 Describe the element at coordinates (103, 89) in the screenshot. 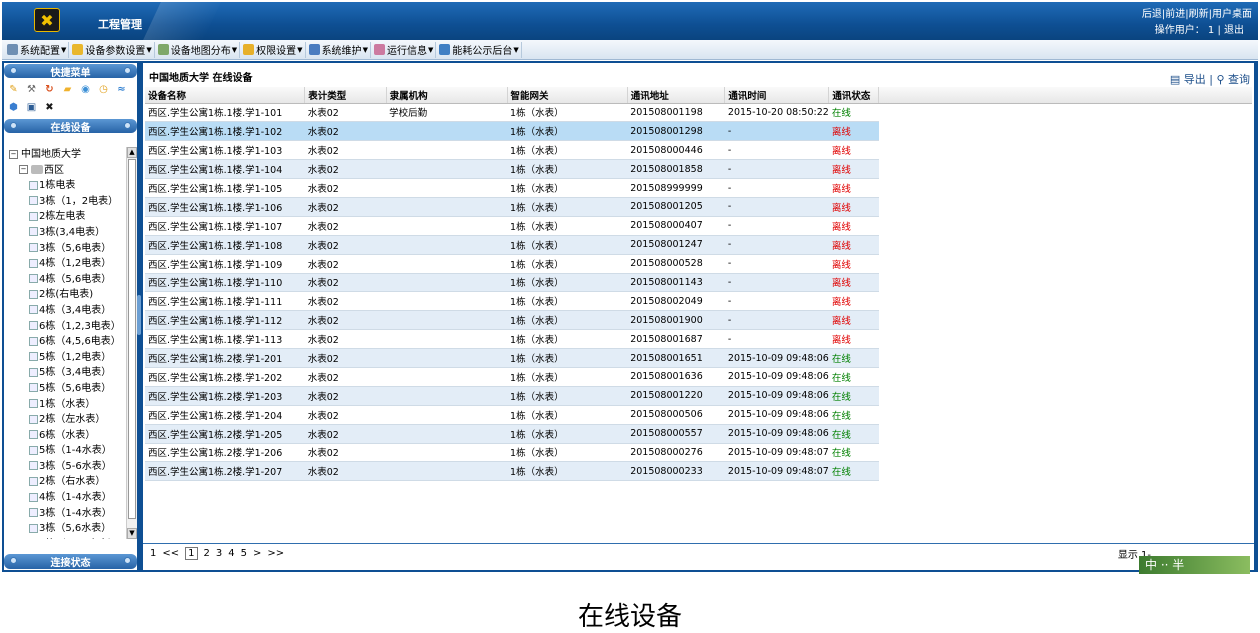

I see `clock-icon: ◷` at that location.